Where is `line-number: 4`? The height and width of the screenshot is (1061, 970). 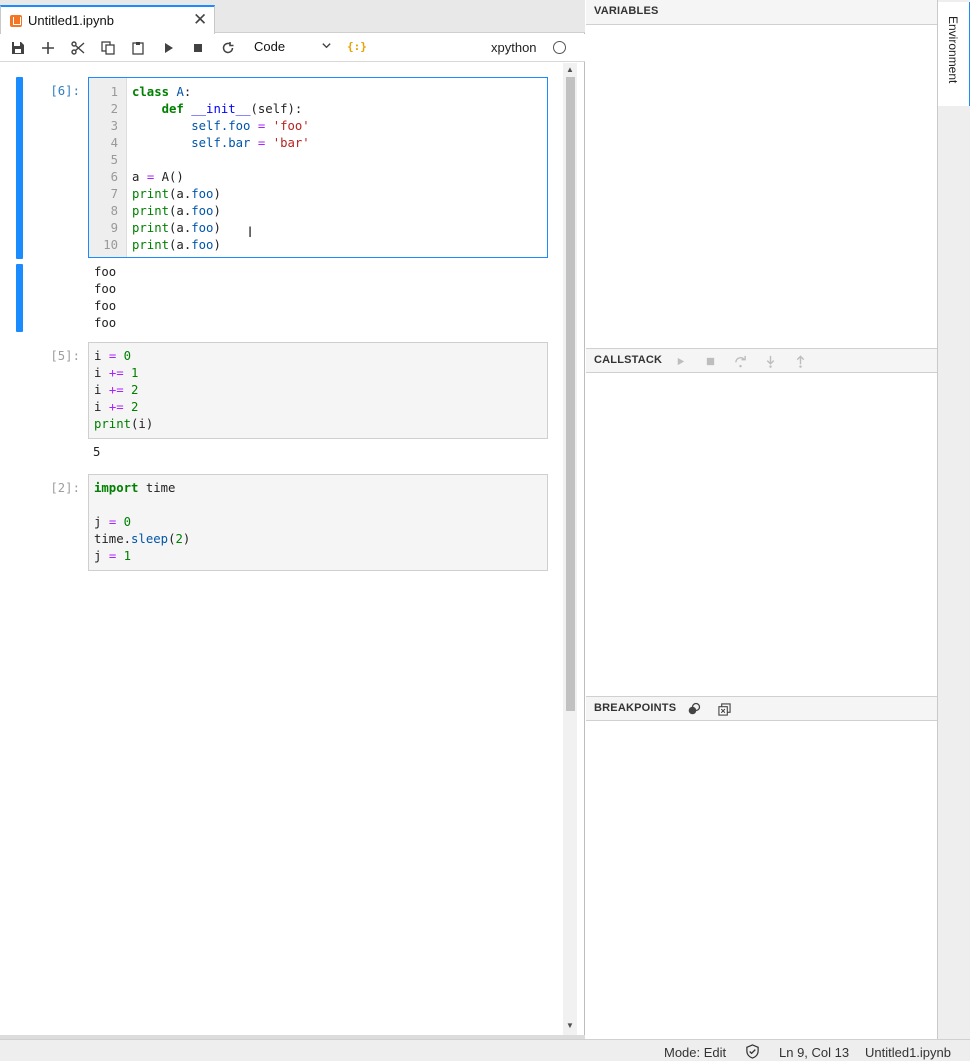 line-number: 4 is located at coordinates (114, 143).